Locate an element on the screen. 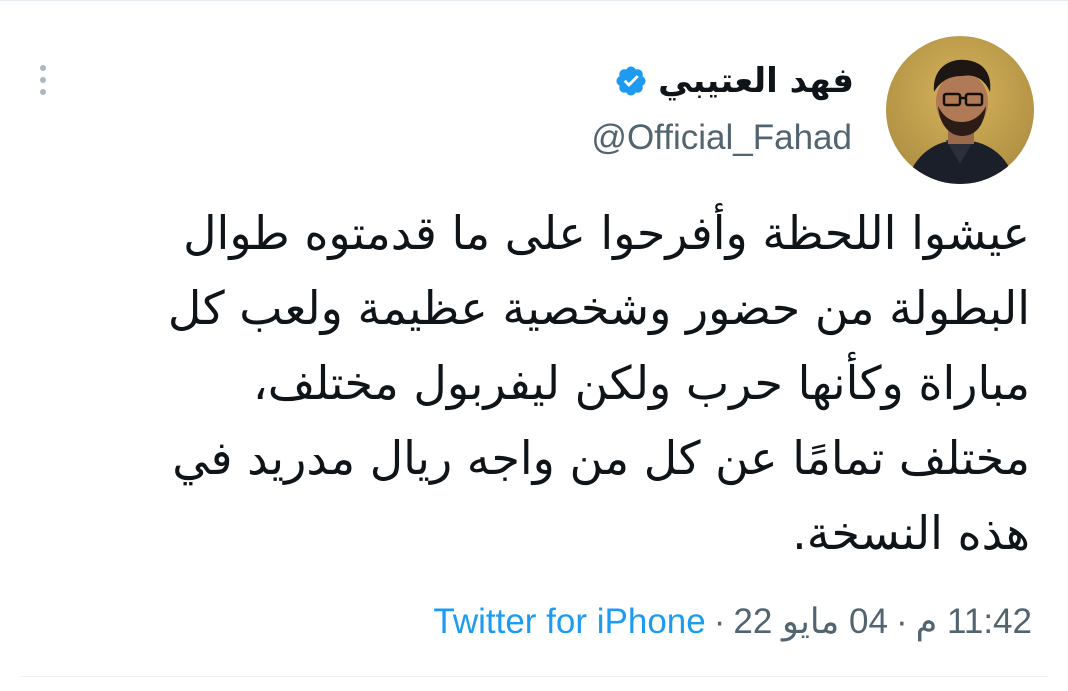 This screenshot has width=1068, height=691. more-options-button is located at coordinates (43, 80).